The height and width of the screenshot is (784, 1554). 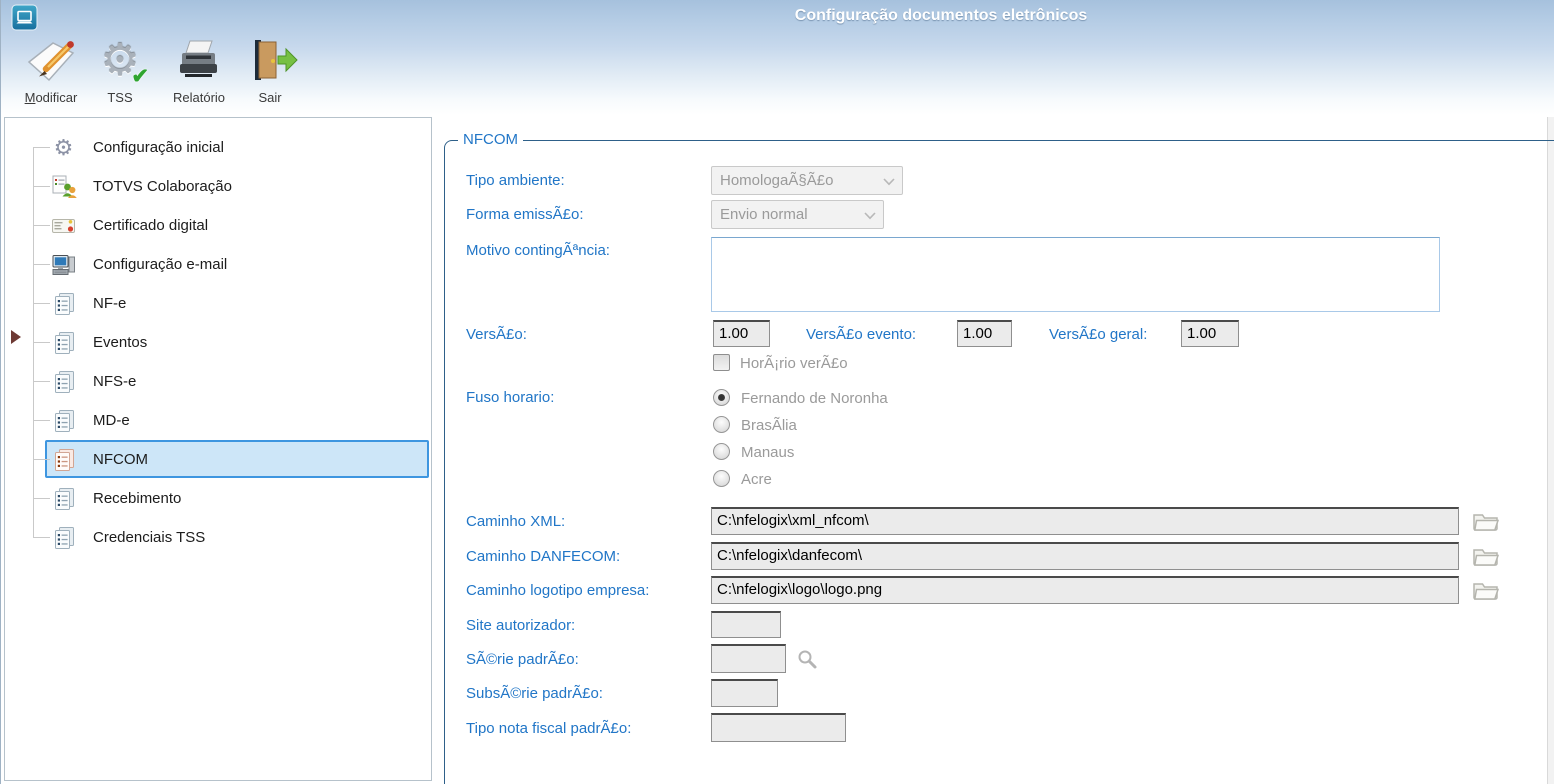 I want to click on fuso-horario-label: Fuso horario:, so click(x=510, y=397).